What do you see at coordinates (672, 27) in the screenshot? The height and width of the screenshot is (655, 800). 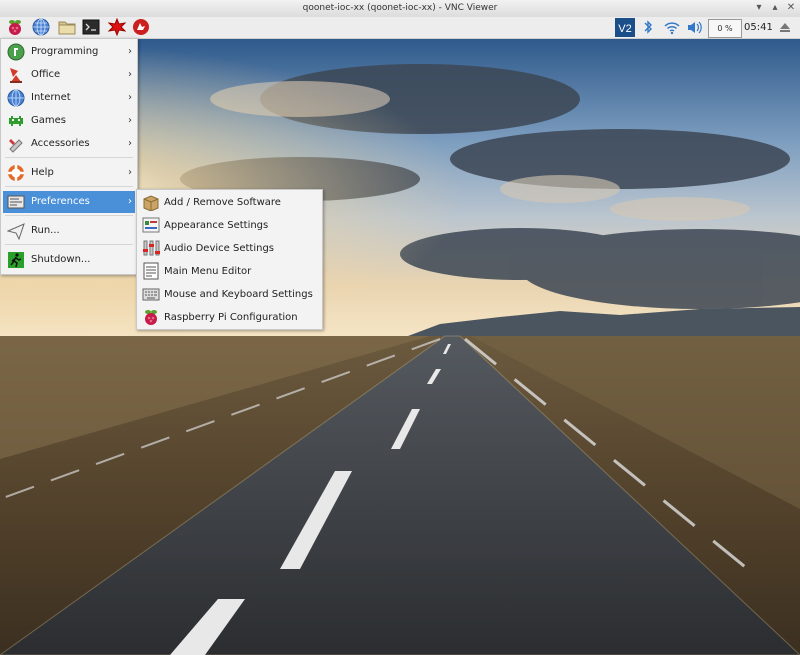 I see `wifi-icon` at bounding box center [672, 27].